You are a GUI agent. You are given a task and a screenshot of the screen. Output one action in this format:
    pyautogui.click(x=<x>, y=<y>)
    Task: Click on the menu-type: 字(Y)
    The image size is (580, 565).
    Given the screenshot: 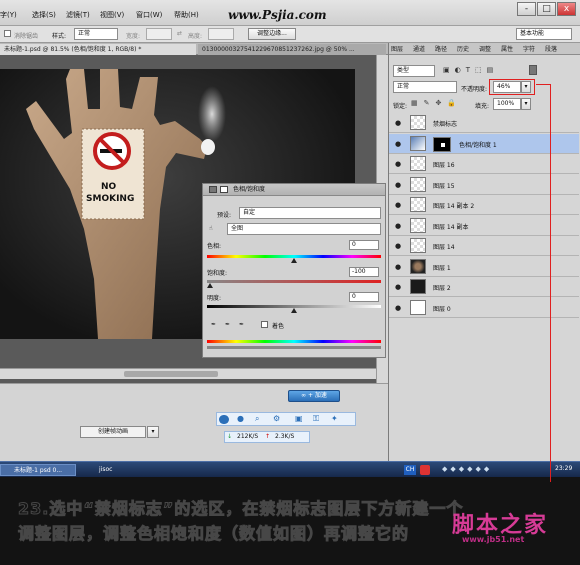 What is the action you would take?
    pyautogui.click(x=8, y=15)
    